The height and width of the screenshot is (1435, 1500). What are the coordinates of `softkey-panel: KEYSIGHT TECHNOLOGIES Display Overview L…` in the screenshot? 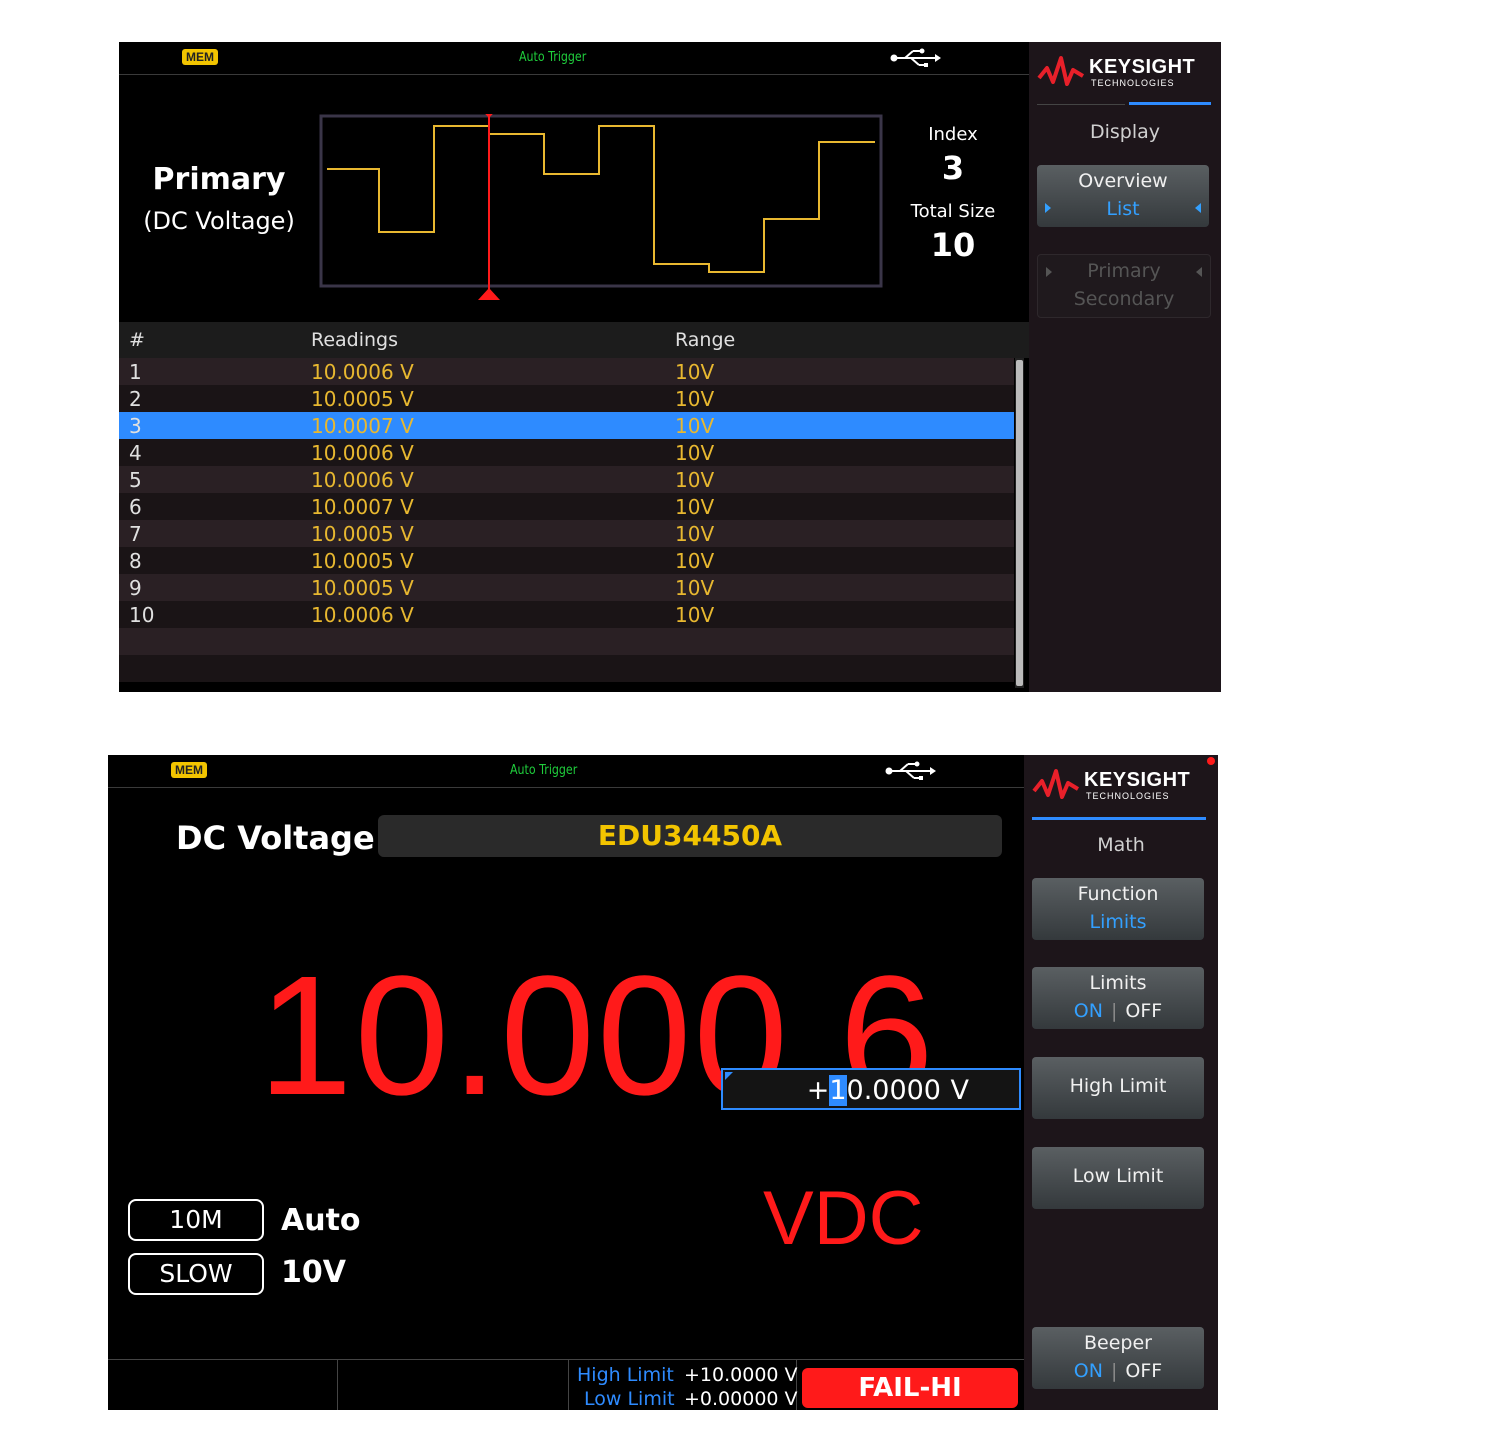 It's located at (1125, 367).